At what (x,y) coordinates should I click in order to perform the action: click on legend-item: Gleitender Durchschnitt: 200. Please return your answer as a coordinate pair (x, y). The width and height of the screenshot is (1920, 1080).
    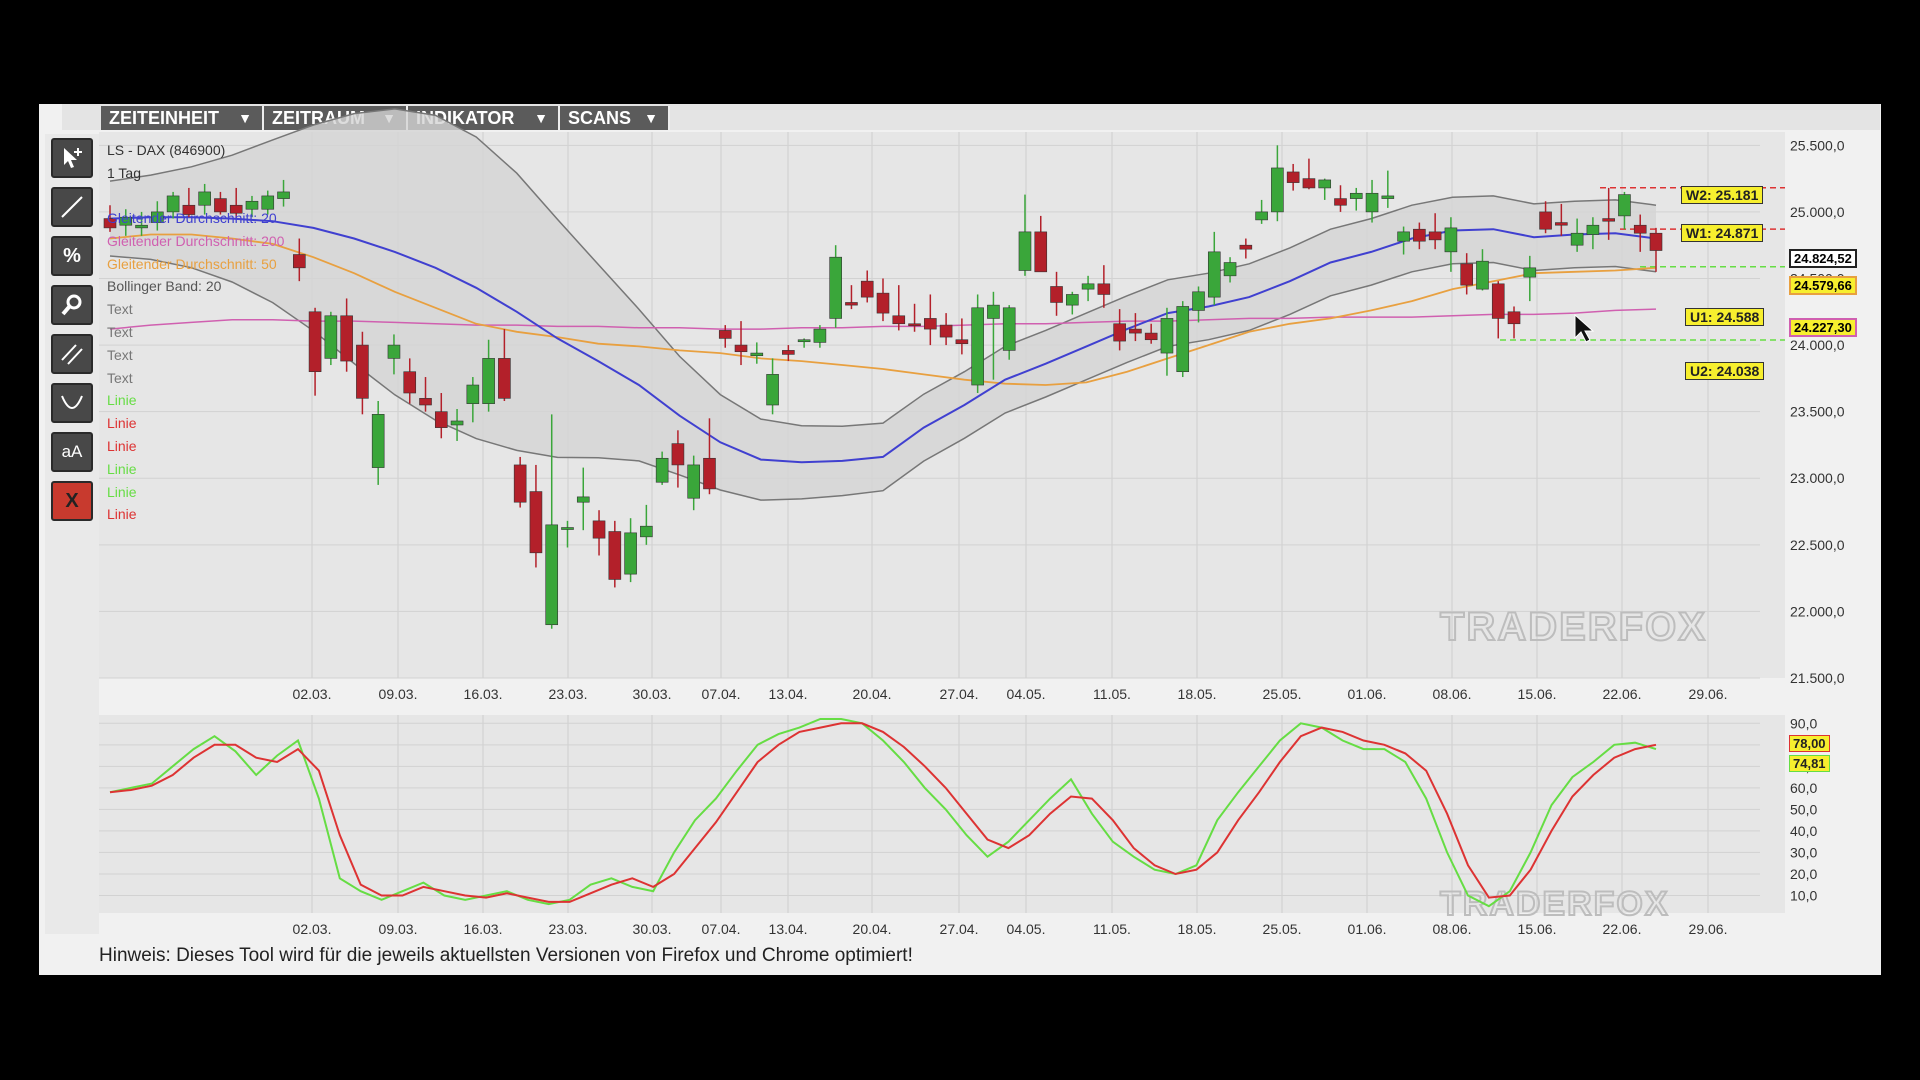
    Looking at the image, I should click on (195, 241).